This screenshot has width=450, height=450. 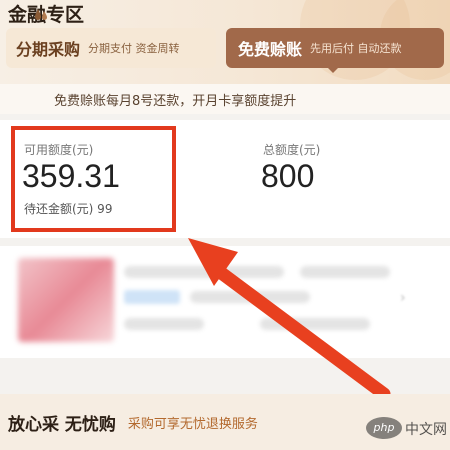 I want to click on worry-free-banner: 放心采 无忧购 采购可享无忧退换服务, so click(x=225, y=422).